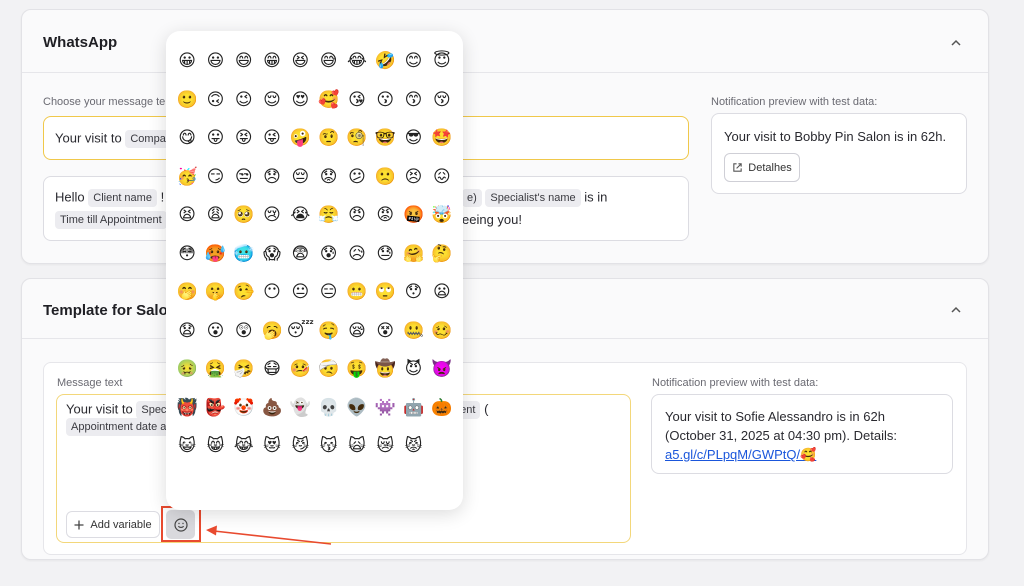  Describe the element at coordinates (215, 369) in the screenshot. I see `emoji-option: 🤮` at that location.